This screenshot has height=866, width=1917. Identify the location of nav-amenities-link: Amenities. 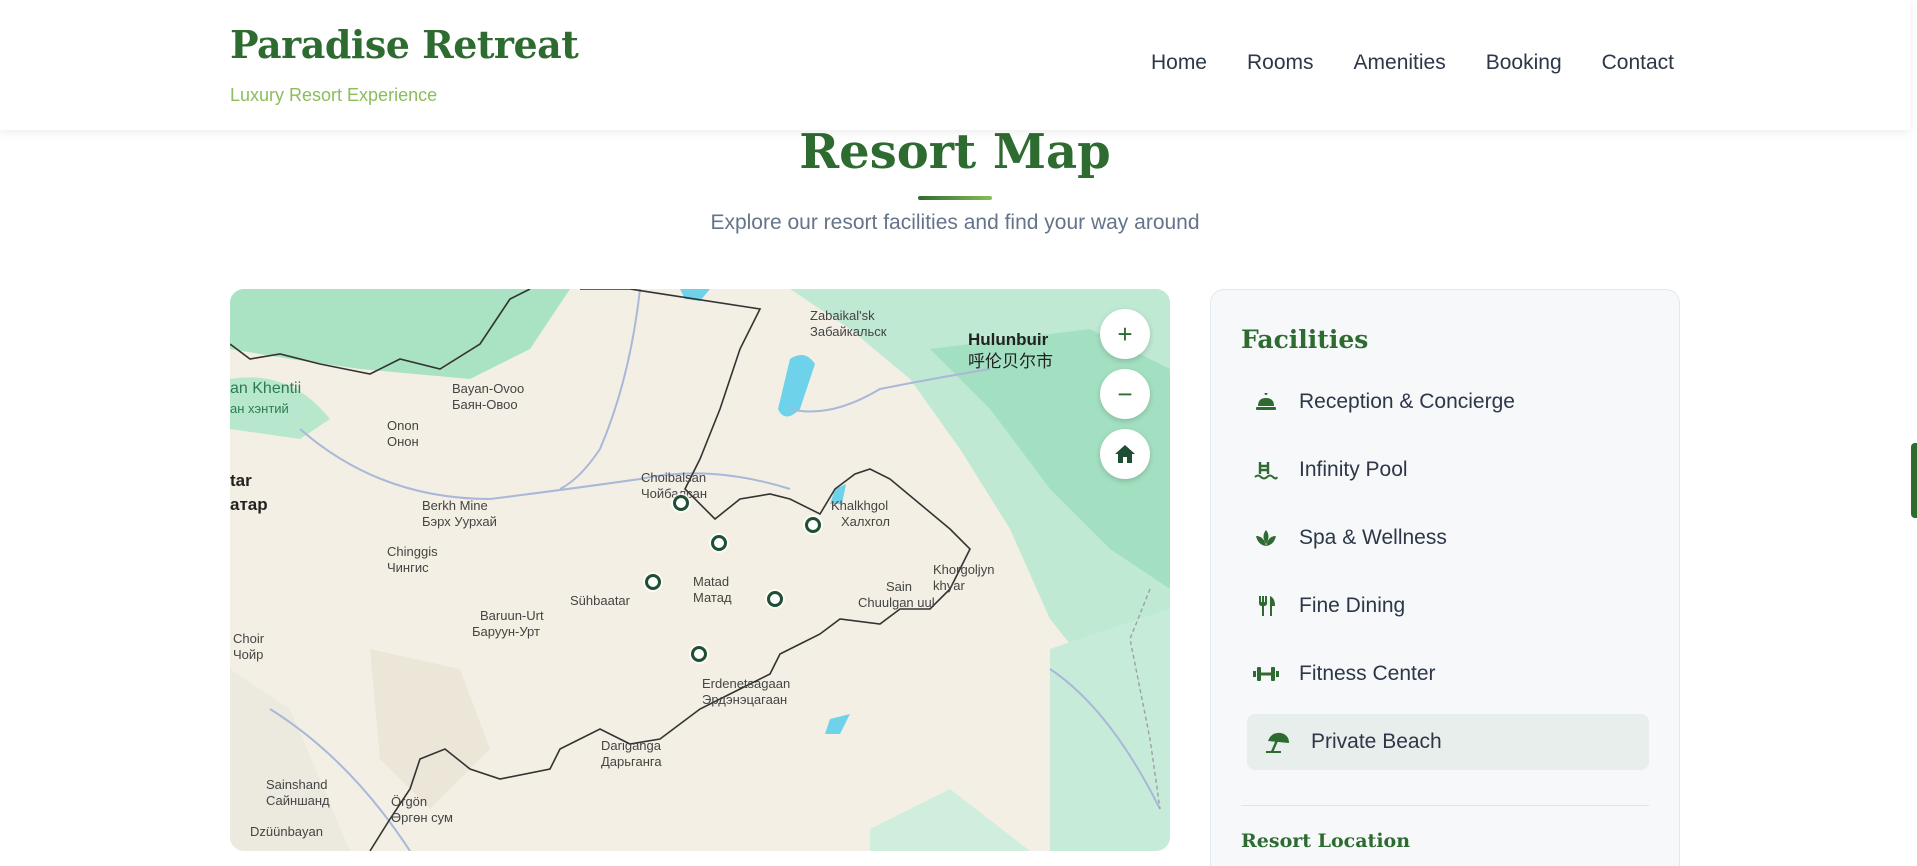
(1400, 63).